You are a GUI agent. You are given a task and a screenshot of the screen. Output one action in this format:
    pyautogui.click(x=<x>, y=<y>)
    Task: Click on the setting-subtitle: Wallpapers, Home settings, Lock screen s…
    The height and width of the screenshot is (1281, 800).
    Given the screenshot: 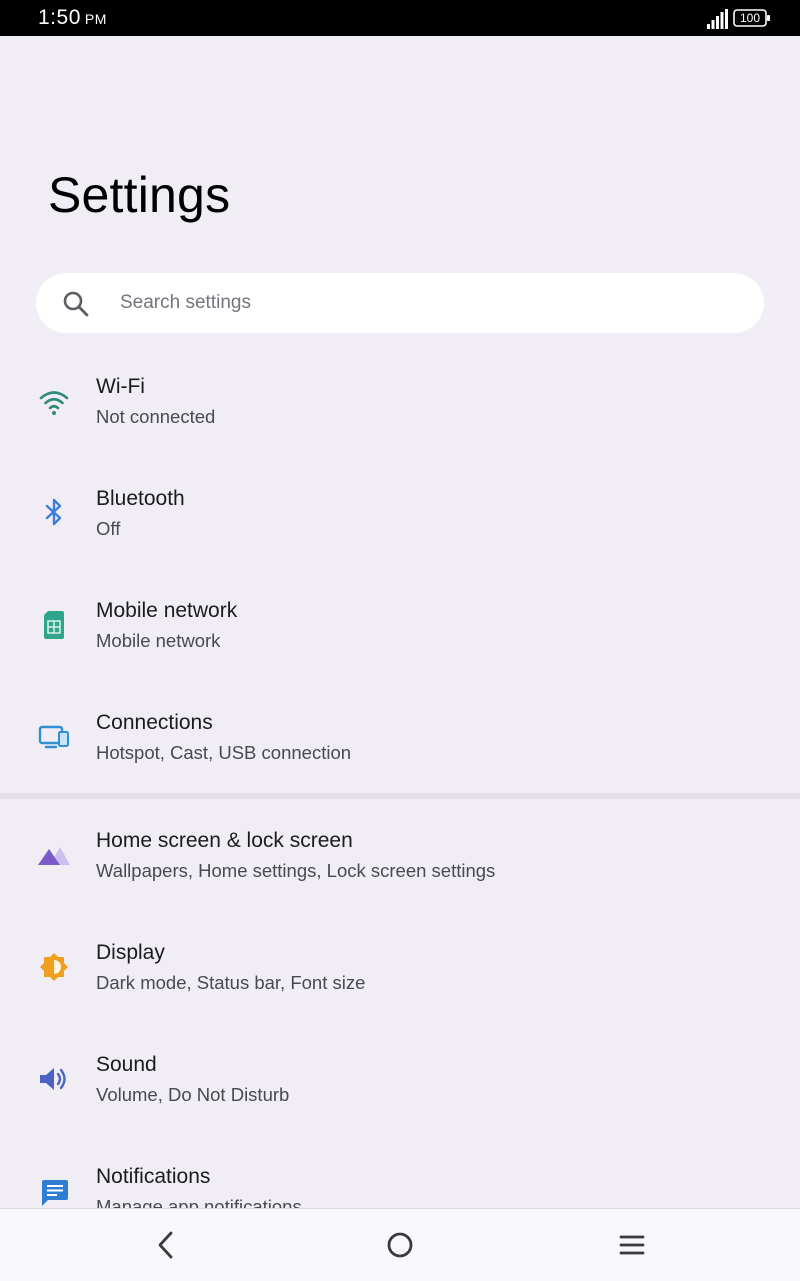 What is the action you would take?
    pyautogui.click(x=296, y=870)
    